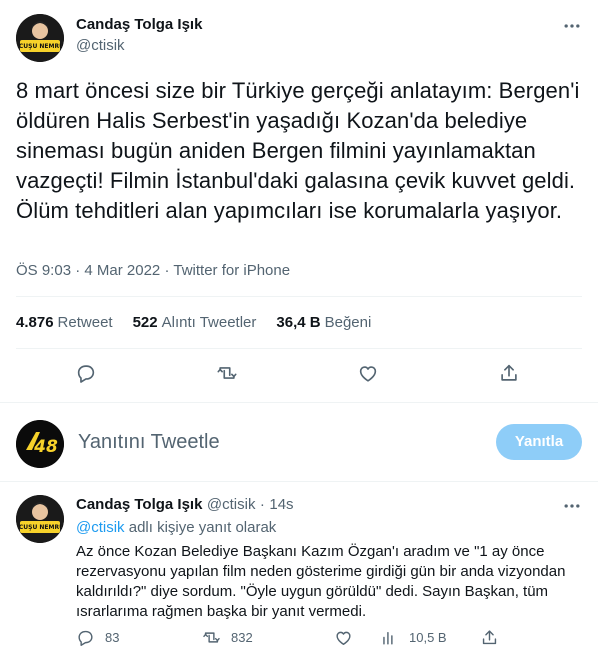  Describe the element at coordinates (122, 270) in the screenshot. I see `tweet-date: 4 Mar 2022` at that location.